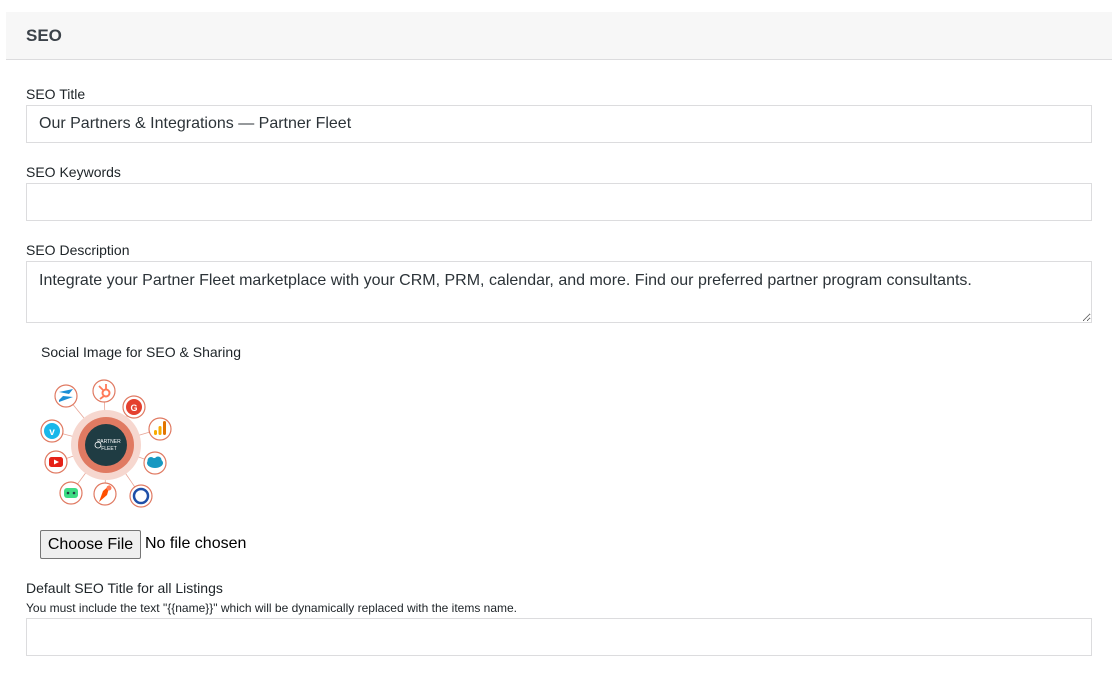 This screenshot has height=680, width=1114. I want to click on google-analytics-icon, so click(160, 429).